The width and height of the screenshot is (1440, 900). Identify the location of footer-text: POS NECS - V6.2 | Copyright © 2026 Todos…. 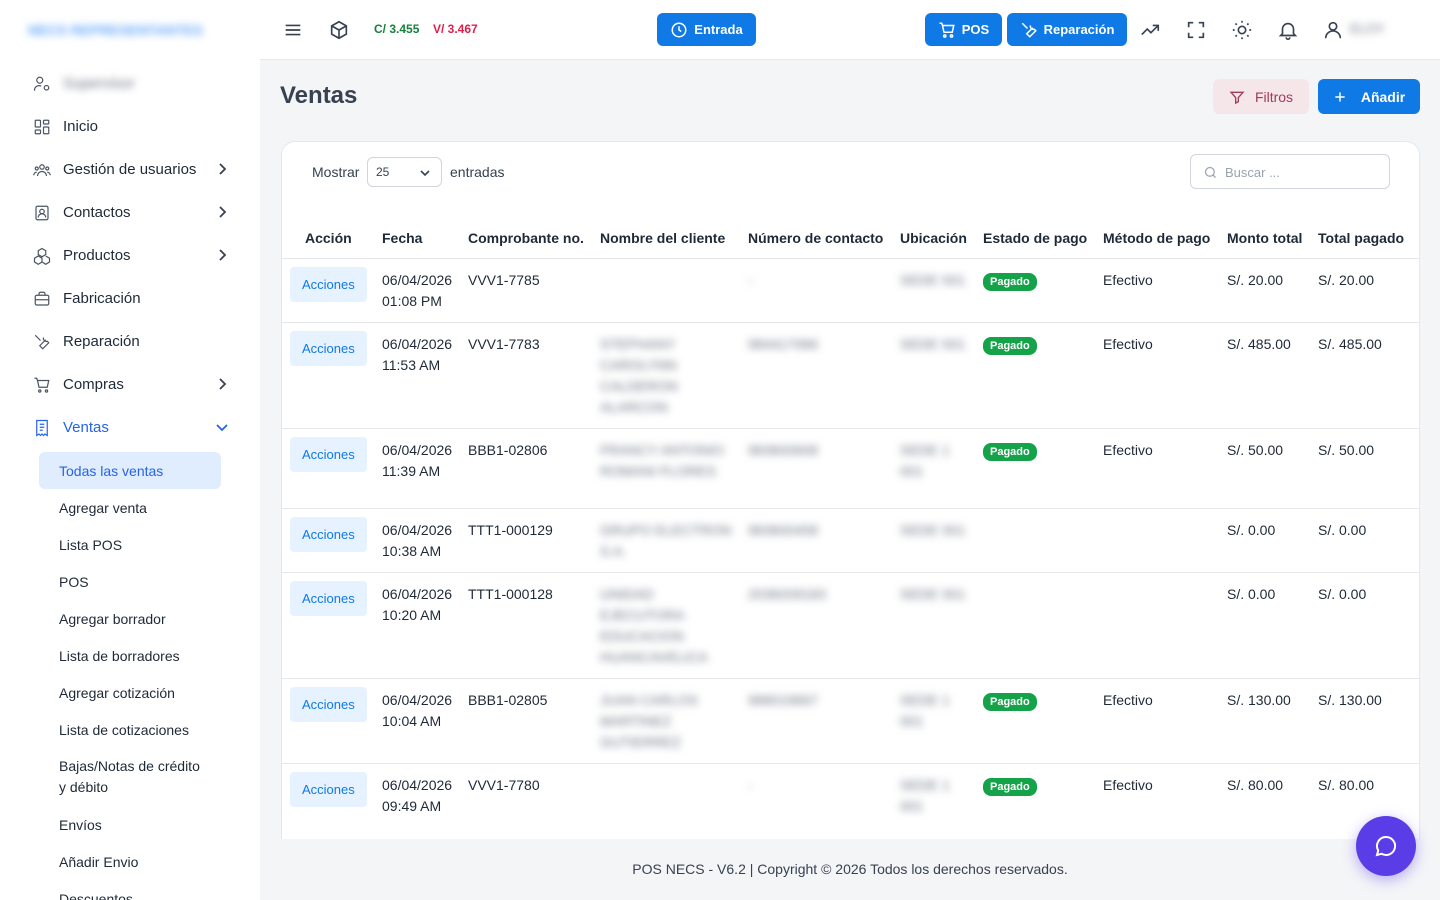
(850, 869).